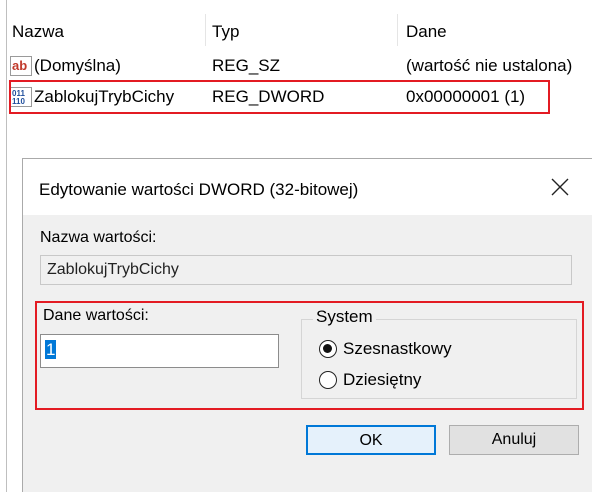  Describe the element at coordinates (199, 189) in the screenshot. I see `dialog-title: Edytowanie wartości DWORD (32-bitowej)` at that location.